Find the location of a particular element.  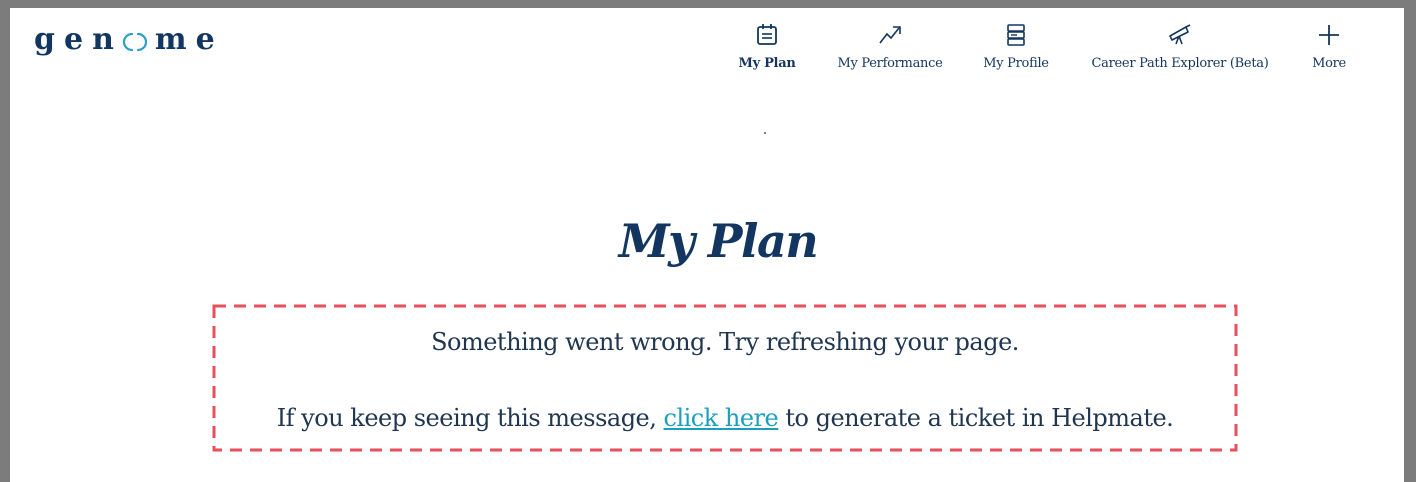

profile-stack-icon is located at coordinates (1016, 35).